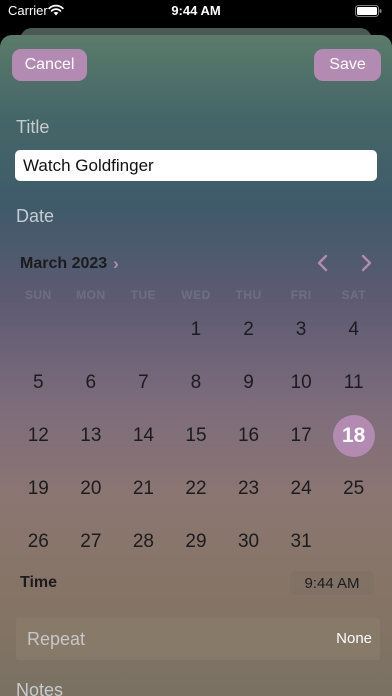  I want to click on calendar-day-number: 1, so click(196, 330).